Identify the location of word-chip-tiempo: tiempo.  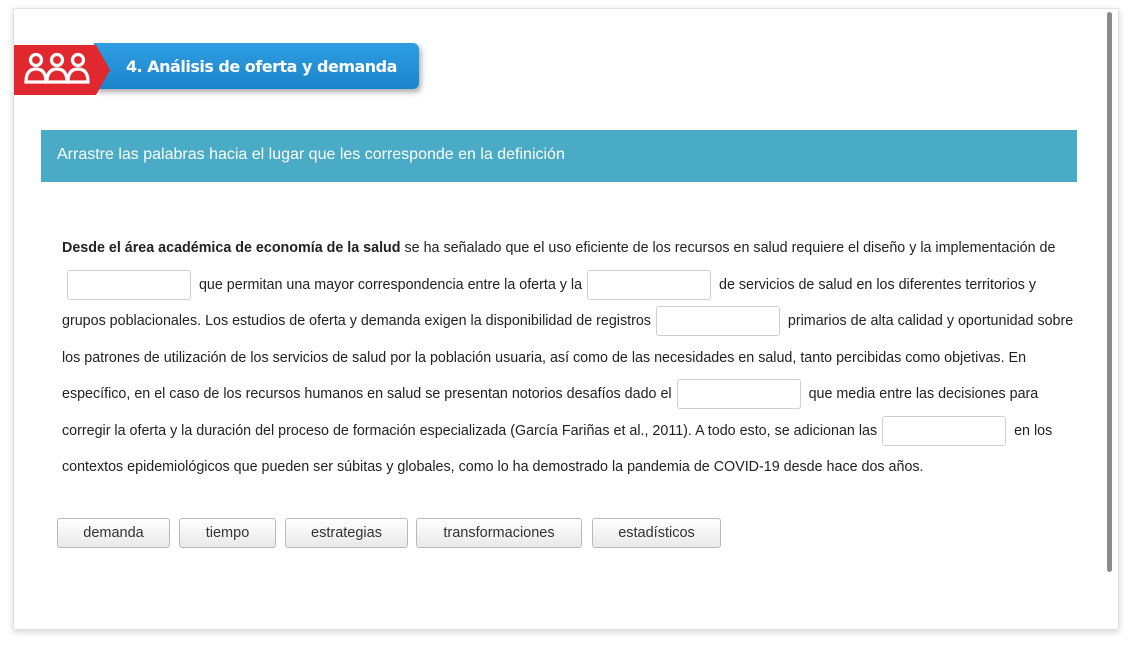
(227, 533).